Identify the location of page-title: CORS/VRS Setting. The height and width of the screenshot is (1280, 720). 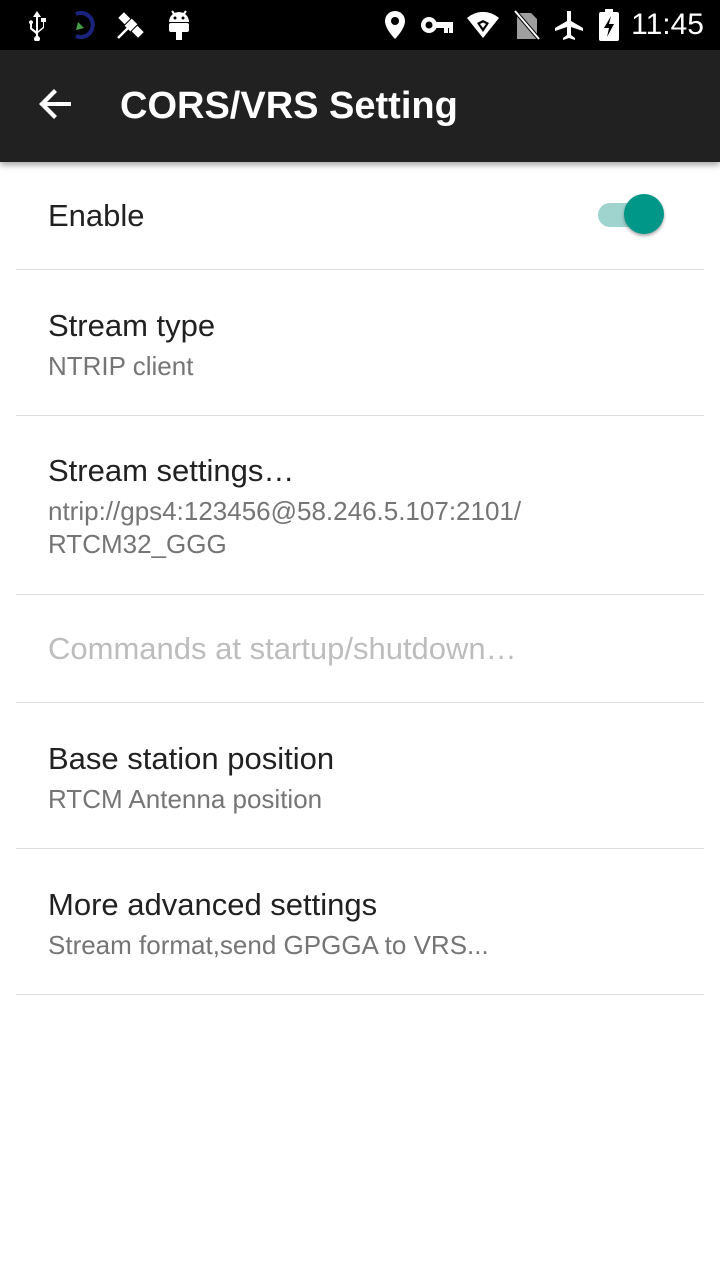
(289, 106).